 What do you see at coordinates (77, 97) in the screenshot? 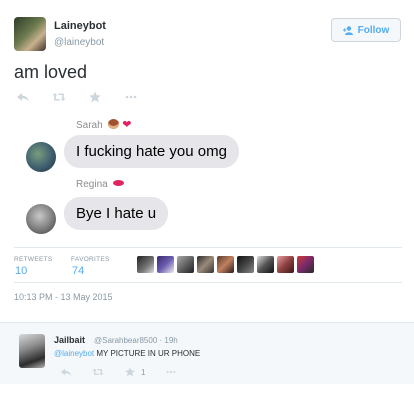
I see `tweet-actions` at bounding box center [77, 97].